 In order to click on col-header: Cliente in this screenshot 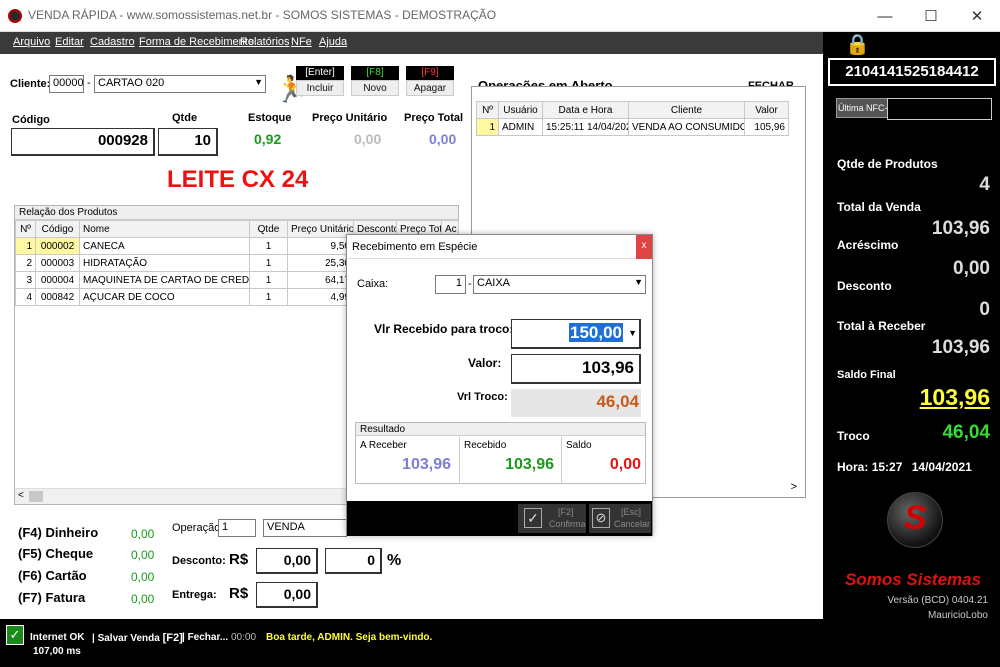, I will do `click(686, 110)`.